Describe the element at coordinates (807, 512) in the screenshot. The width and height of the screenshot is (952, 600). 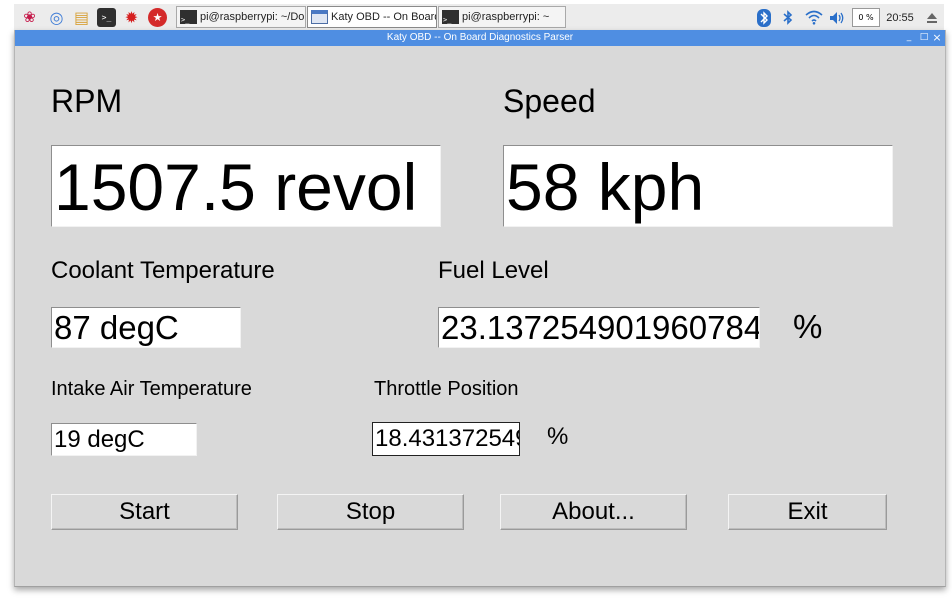
I see `exit-button: Exit` at that location.